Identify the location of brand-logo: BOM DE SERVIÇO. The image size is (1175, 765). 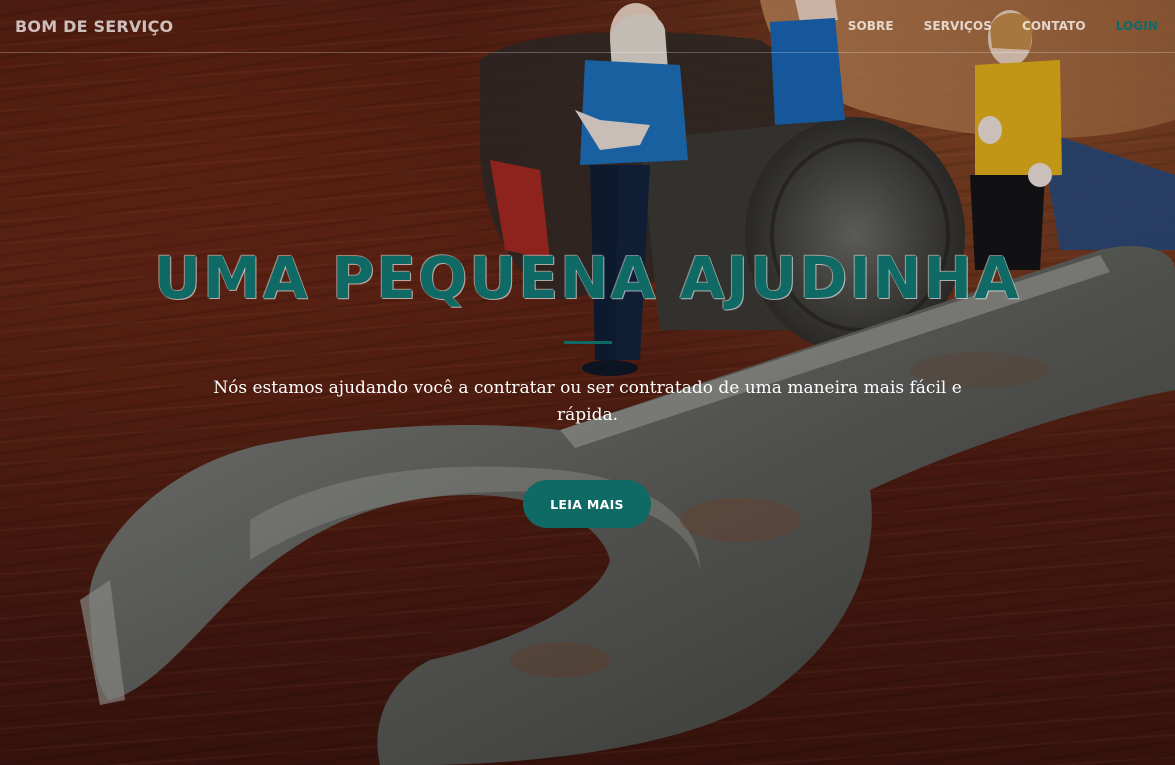
(94, 26).